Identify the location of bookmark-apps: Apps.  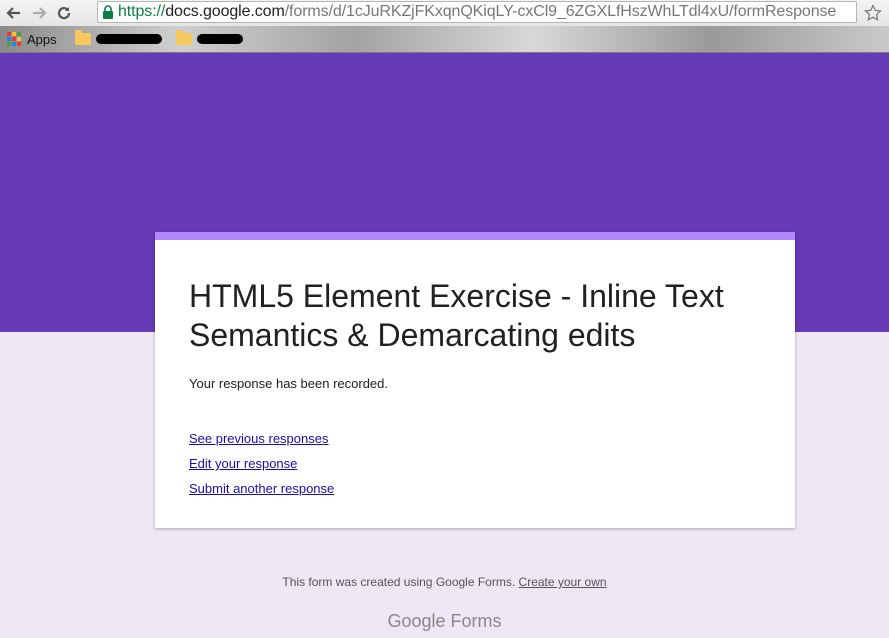
(32, 39).